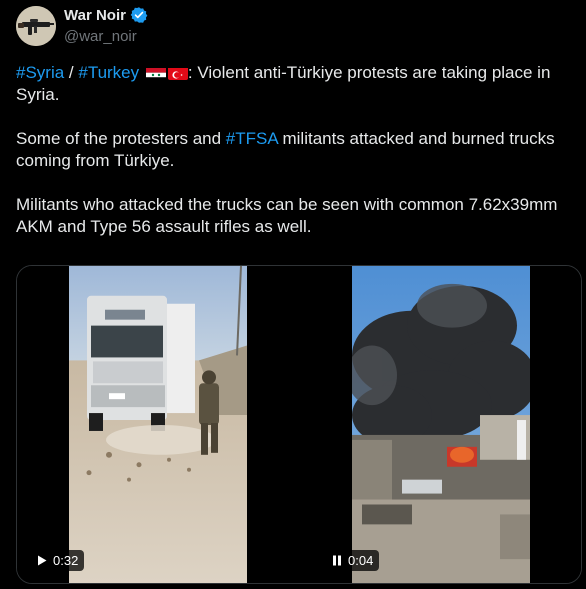 The width and height of the screenshot is (586, 589). Describe the element at coordinates (95, 15) in the screenshot. I see `author-name: War Noir` at that location.